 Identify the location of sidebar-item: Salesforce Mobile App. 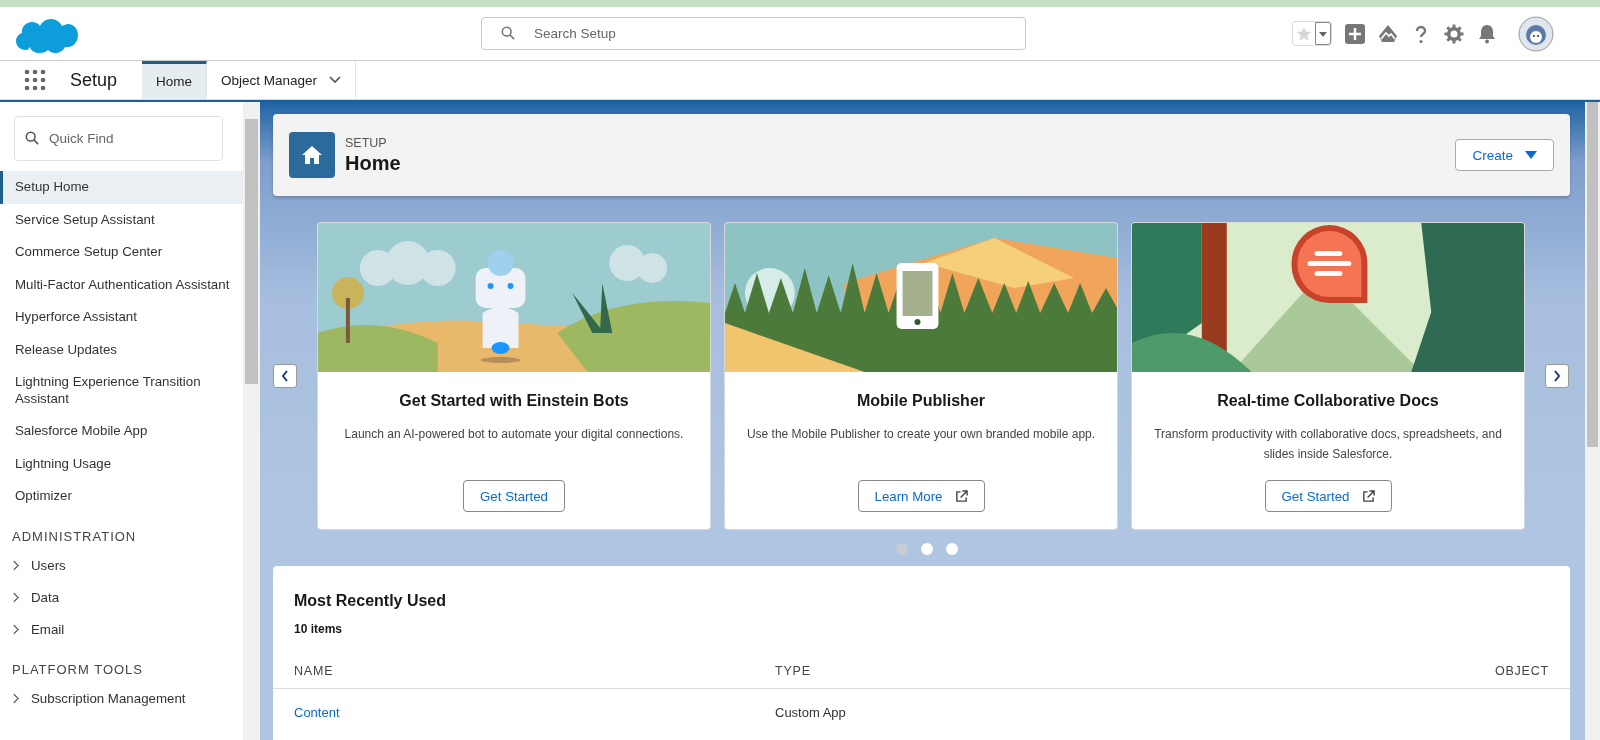
(121, 431).